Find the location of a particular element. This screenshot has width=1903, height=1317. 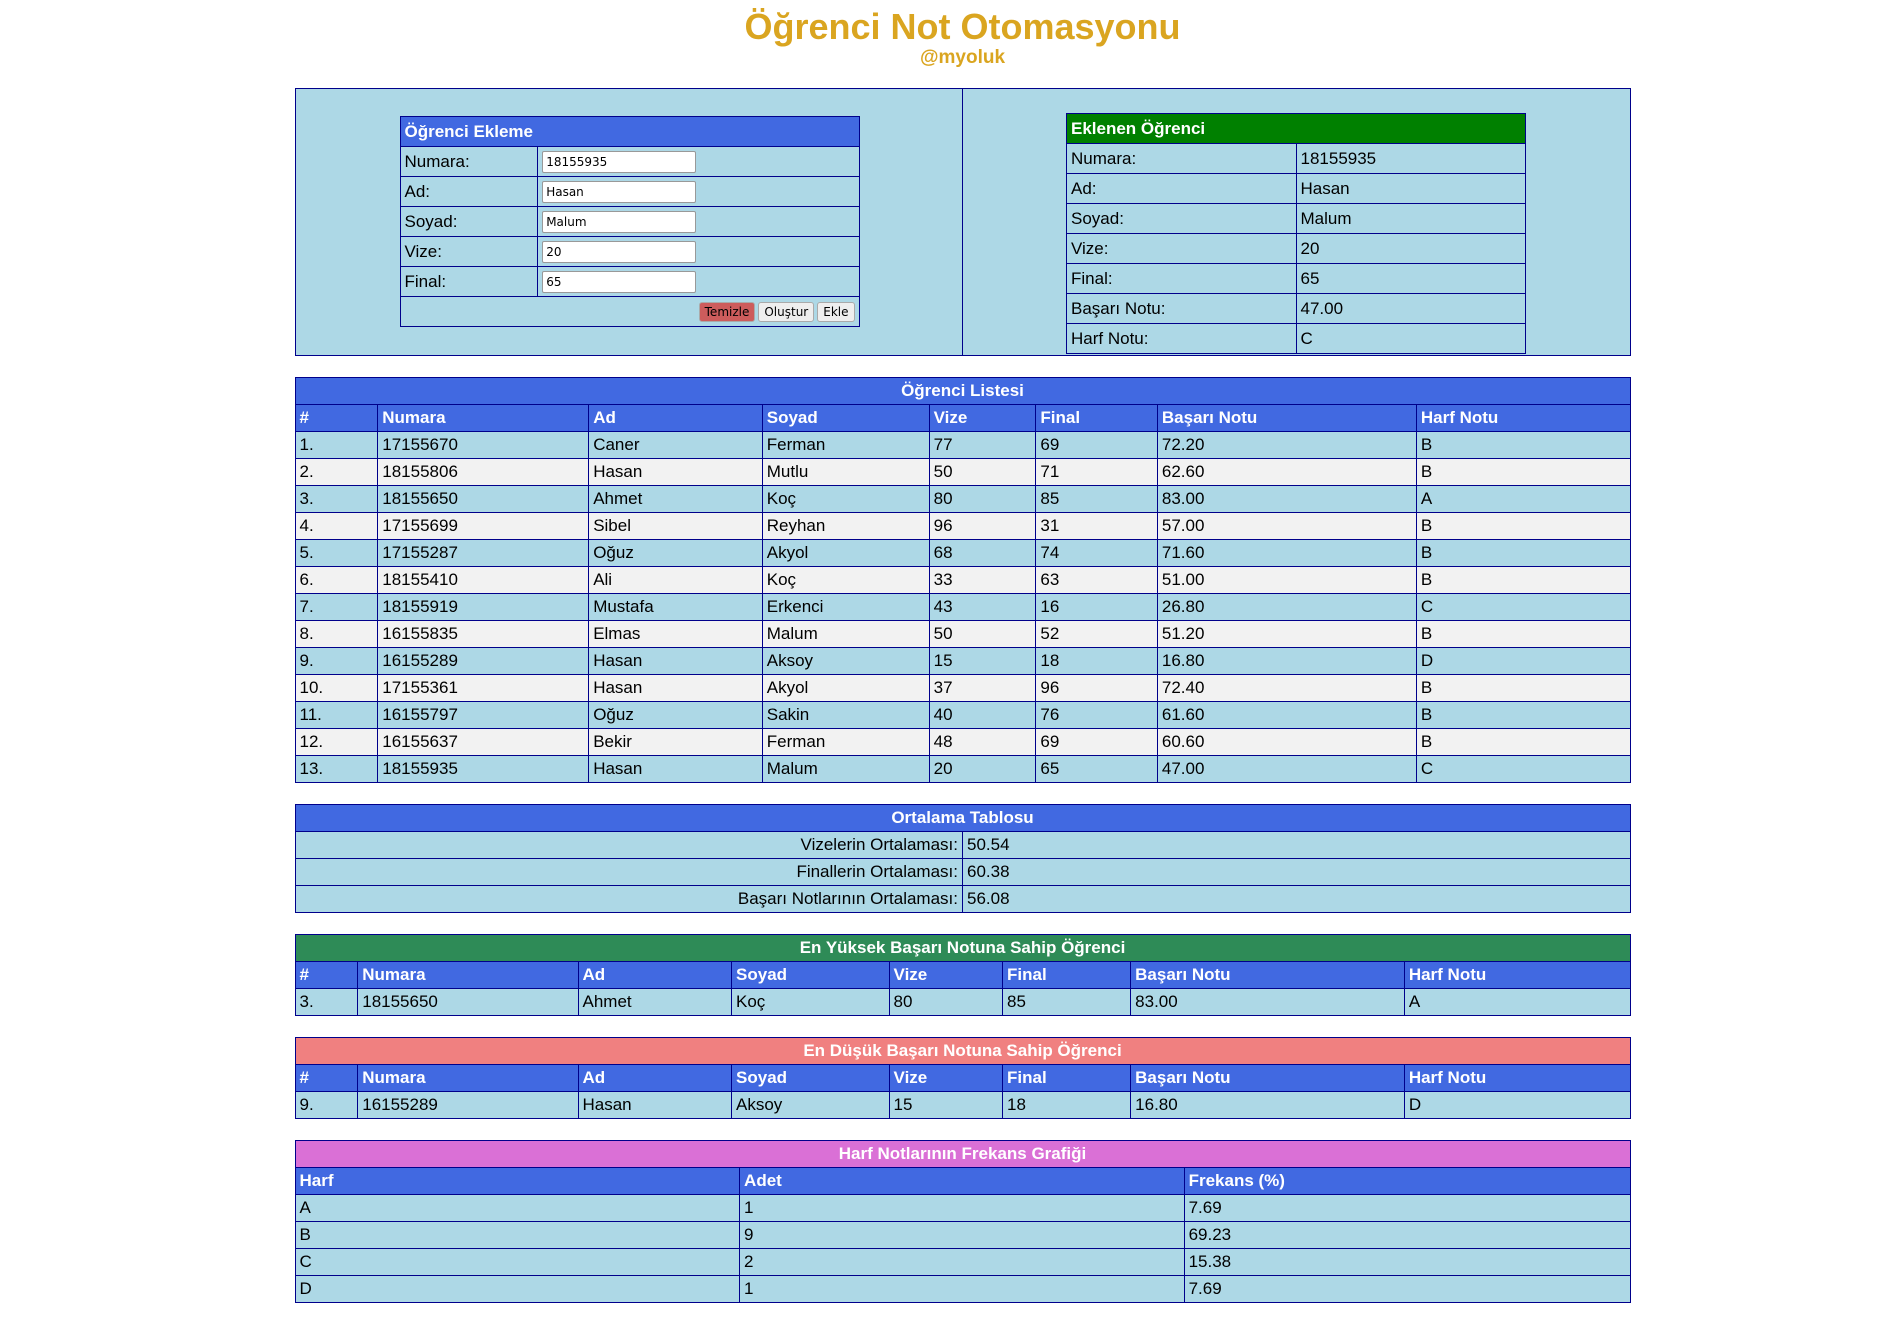

table-cell: 16155637 is located at coordinates (483, 742).